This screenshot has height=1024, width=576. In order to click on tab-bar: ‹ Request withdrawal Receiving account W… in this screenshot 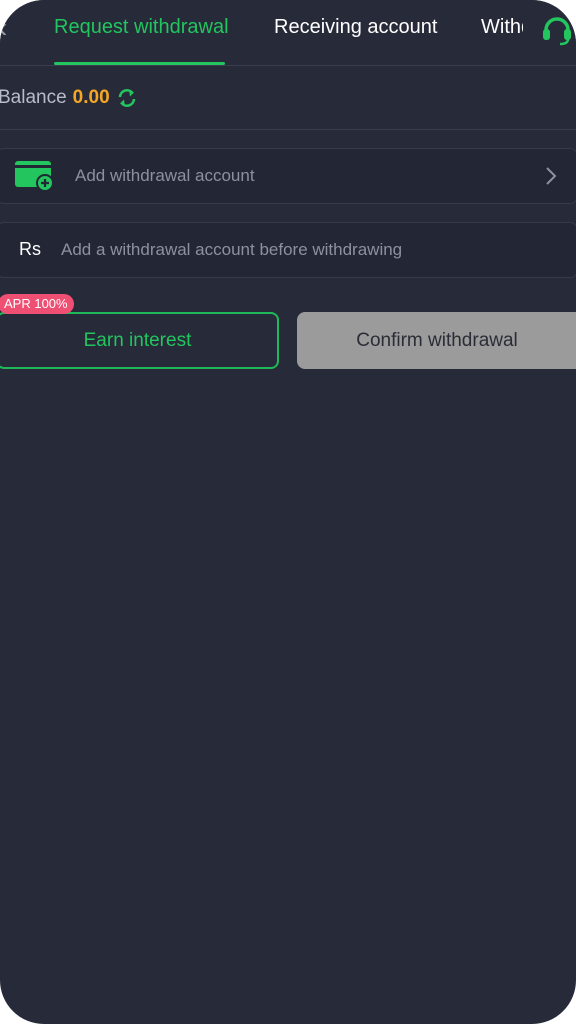, I will do `click(288, 33)`.